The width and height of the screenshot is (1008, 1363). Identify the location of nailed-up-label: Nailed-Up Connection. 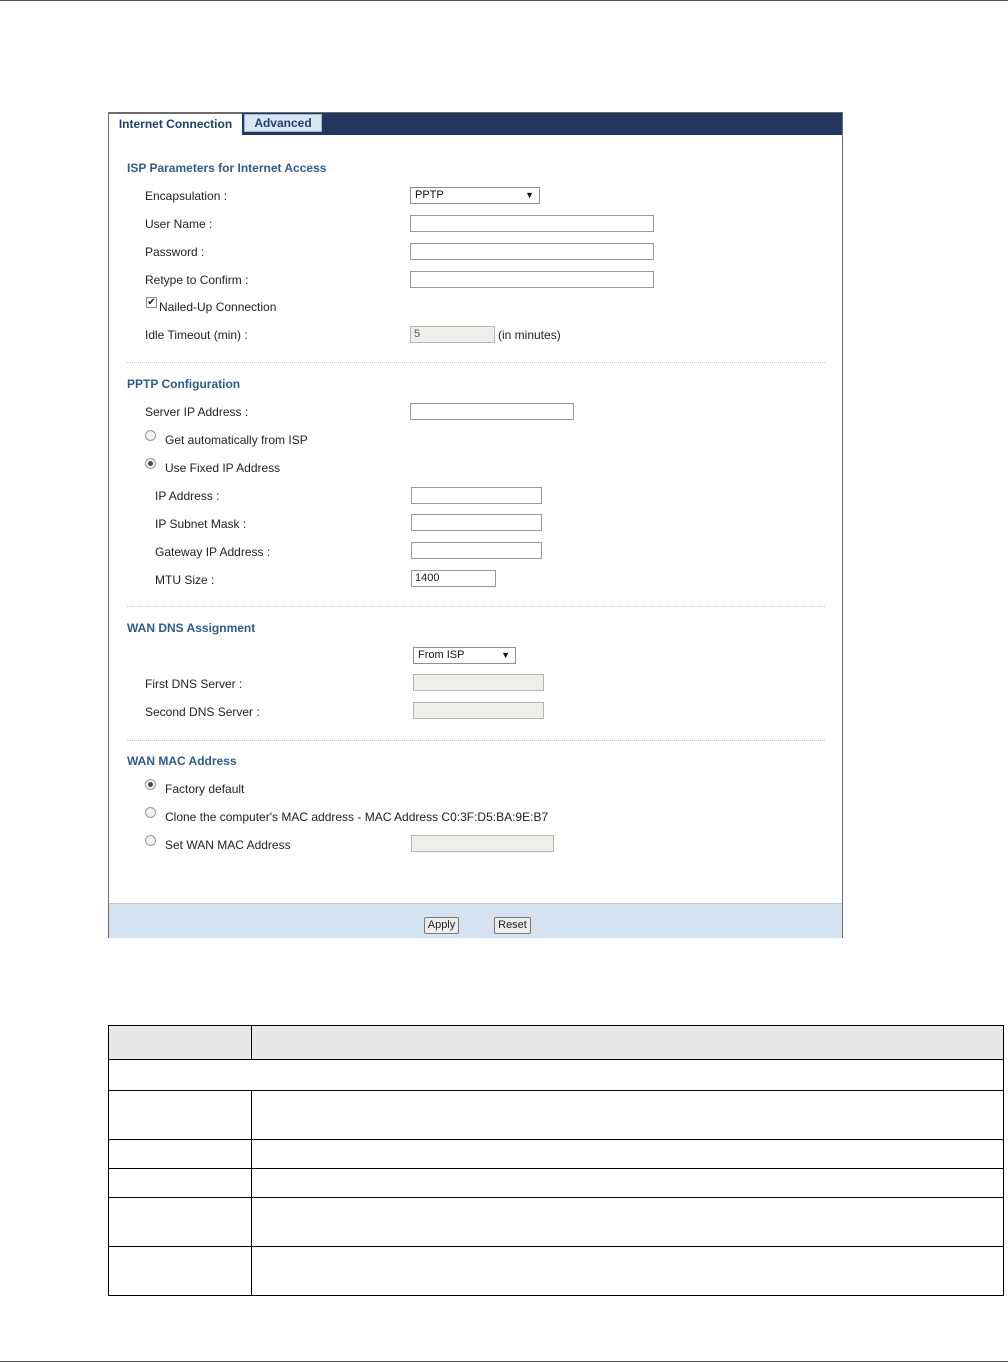
(218, 307).